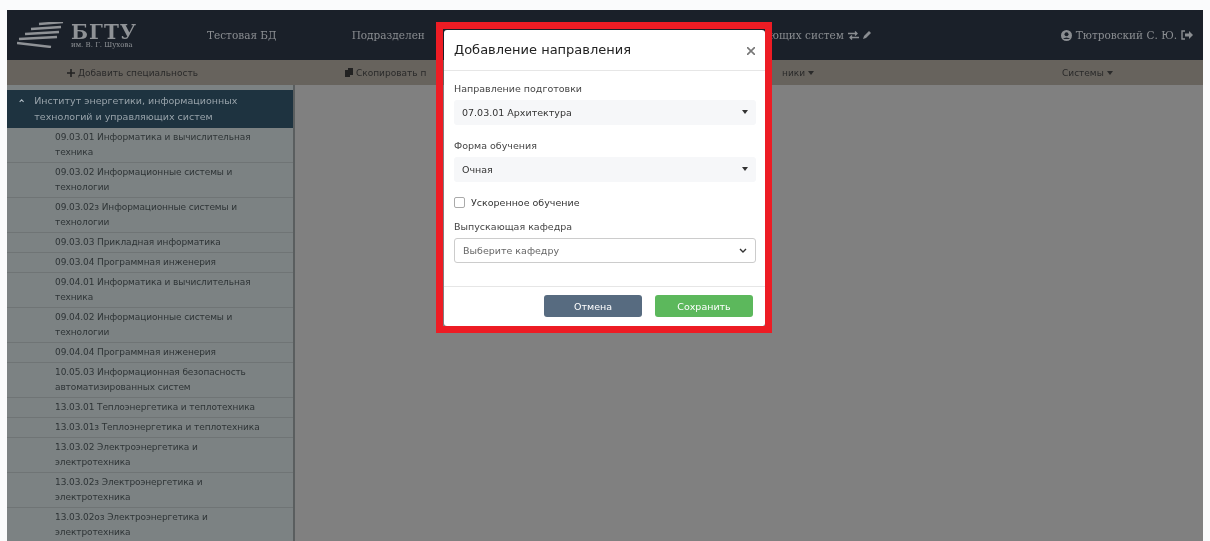 The image size is (1210, 541). I want to click on cancel-button: Отмена, so click(593, 306).